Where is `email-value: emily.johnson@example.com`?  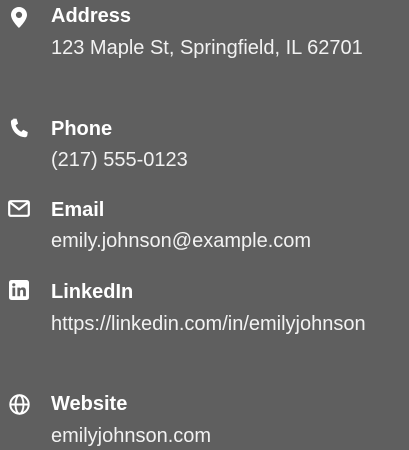 email-value: emily.johnson@example.com is located at coordinates (227, 241).